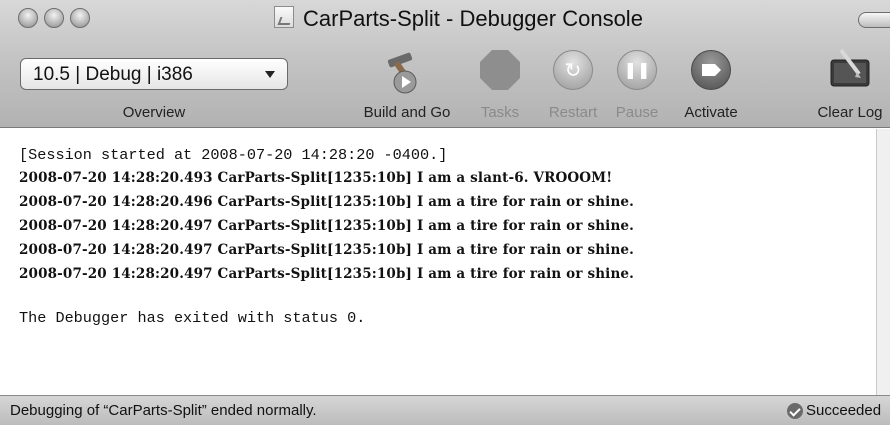  What do you see at coordinates (154, 112) in the screenshot?
I see `overview-label: Overview` at bounding box center [154, 112].